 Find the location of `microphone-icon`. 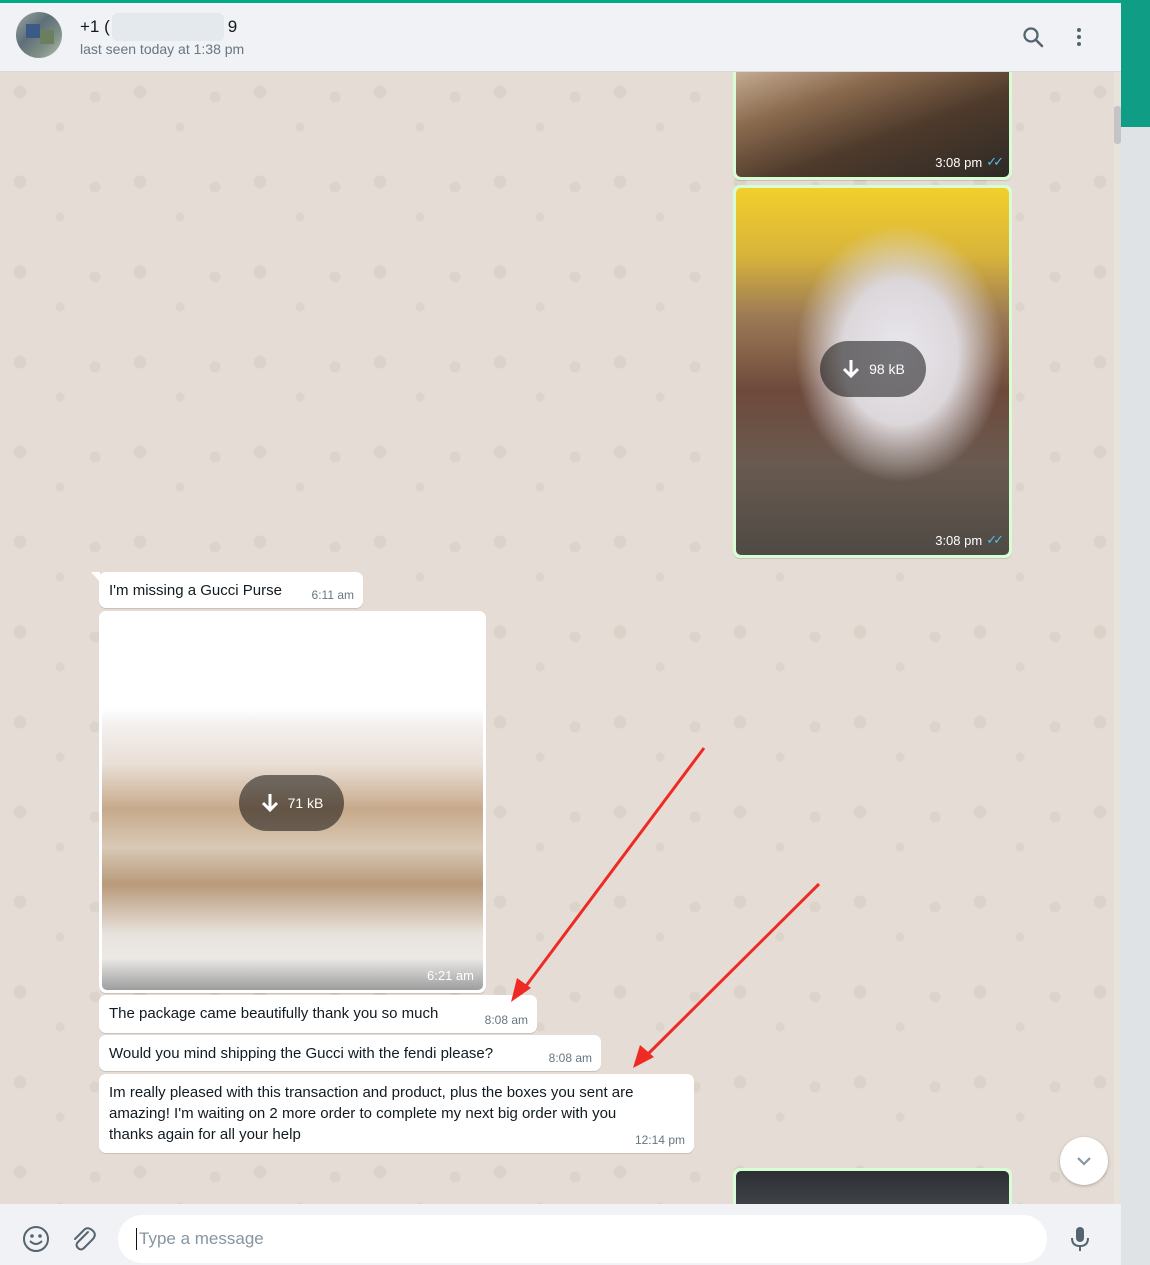

microphone-icon is located at coordinates (1080, 1239).